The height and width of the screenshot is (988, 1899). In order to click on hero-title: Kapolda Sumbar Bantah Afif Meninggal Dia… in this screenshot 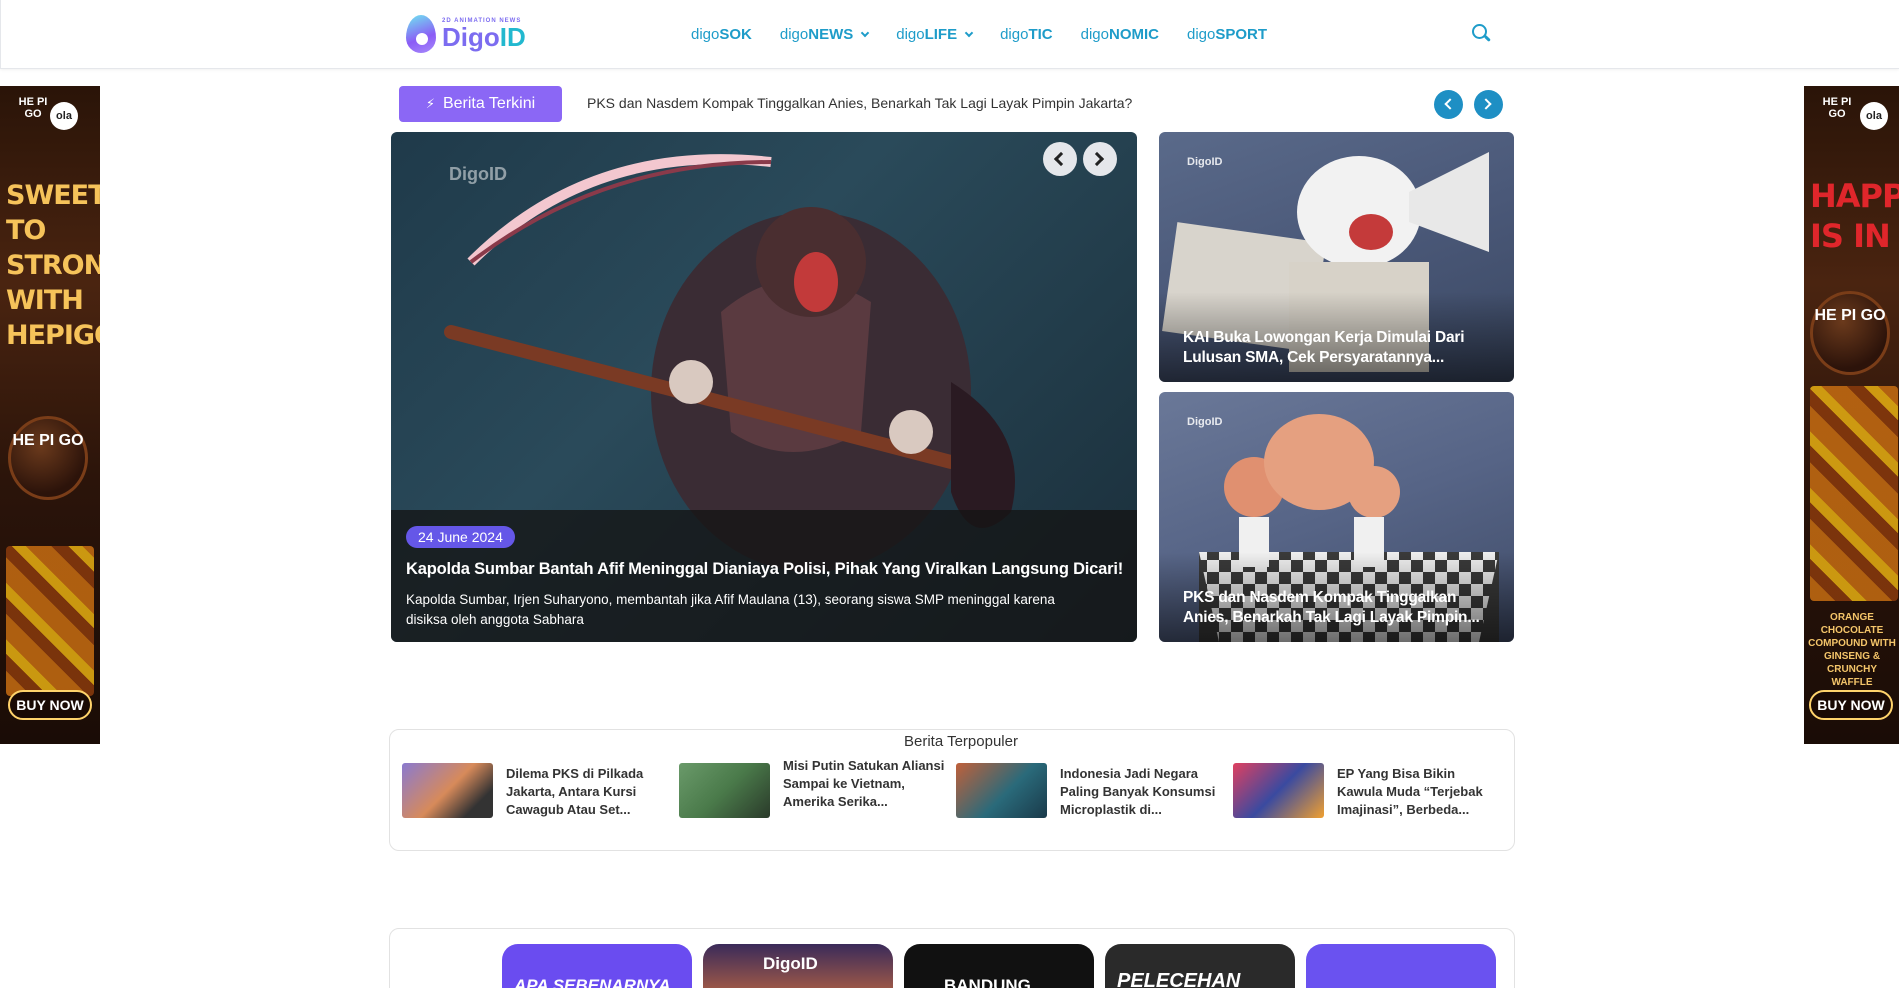, I will do `click(766, 569)`.